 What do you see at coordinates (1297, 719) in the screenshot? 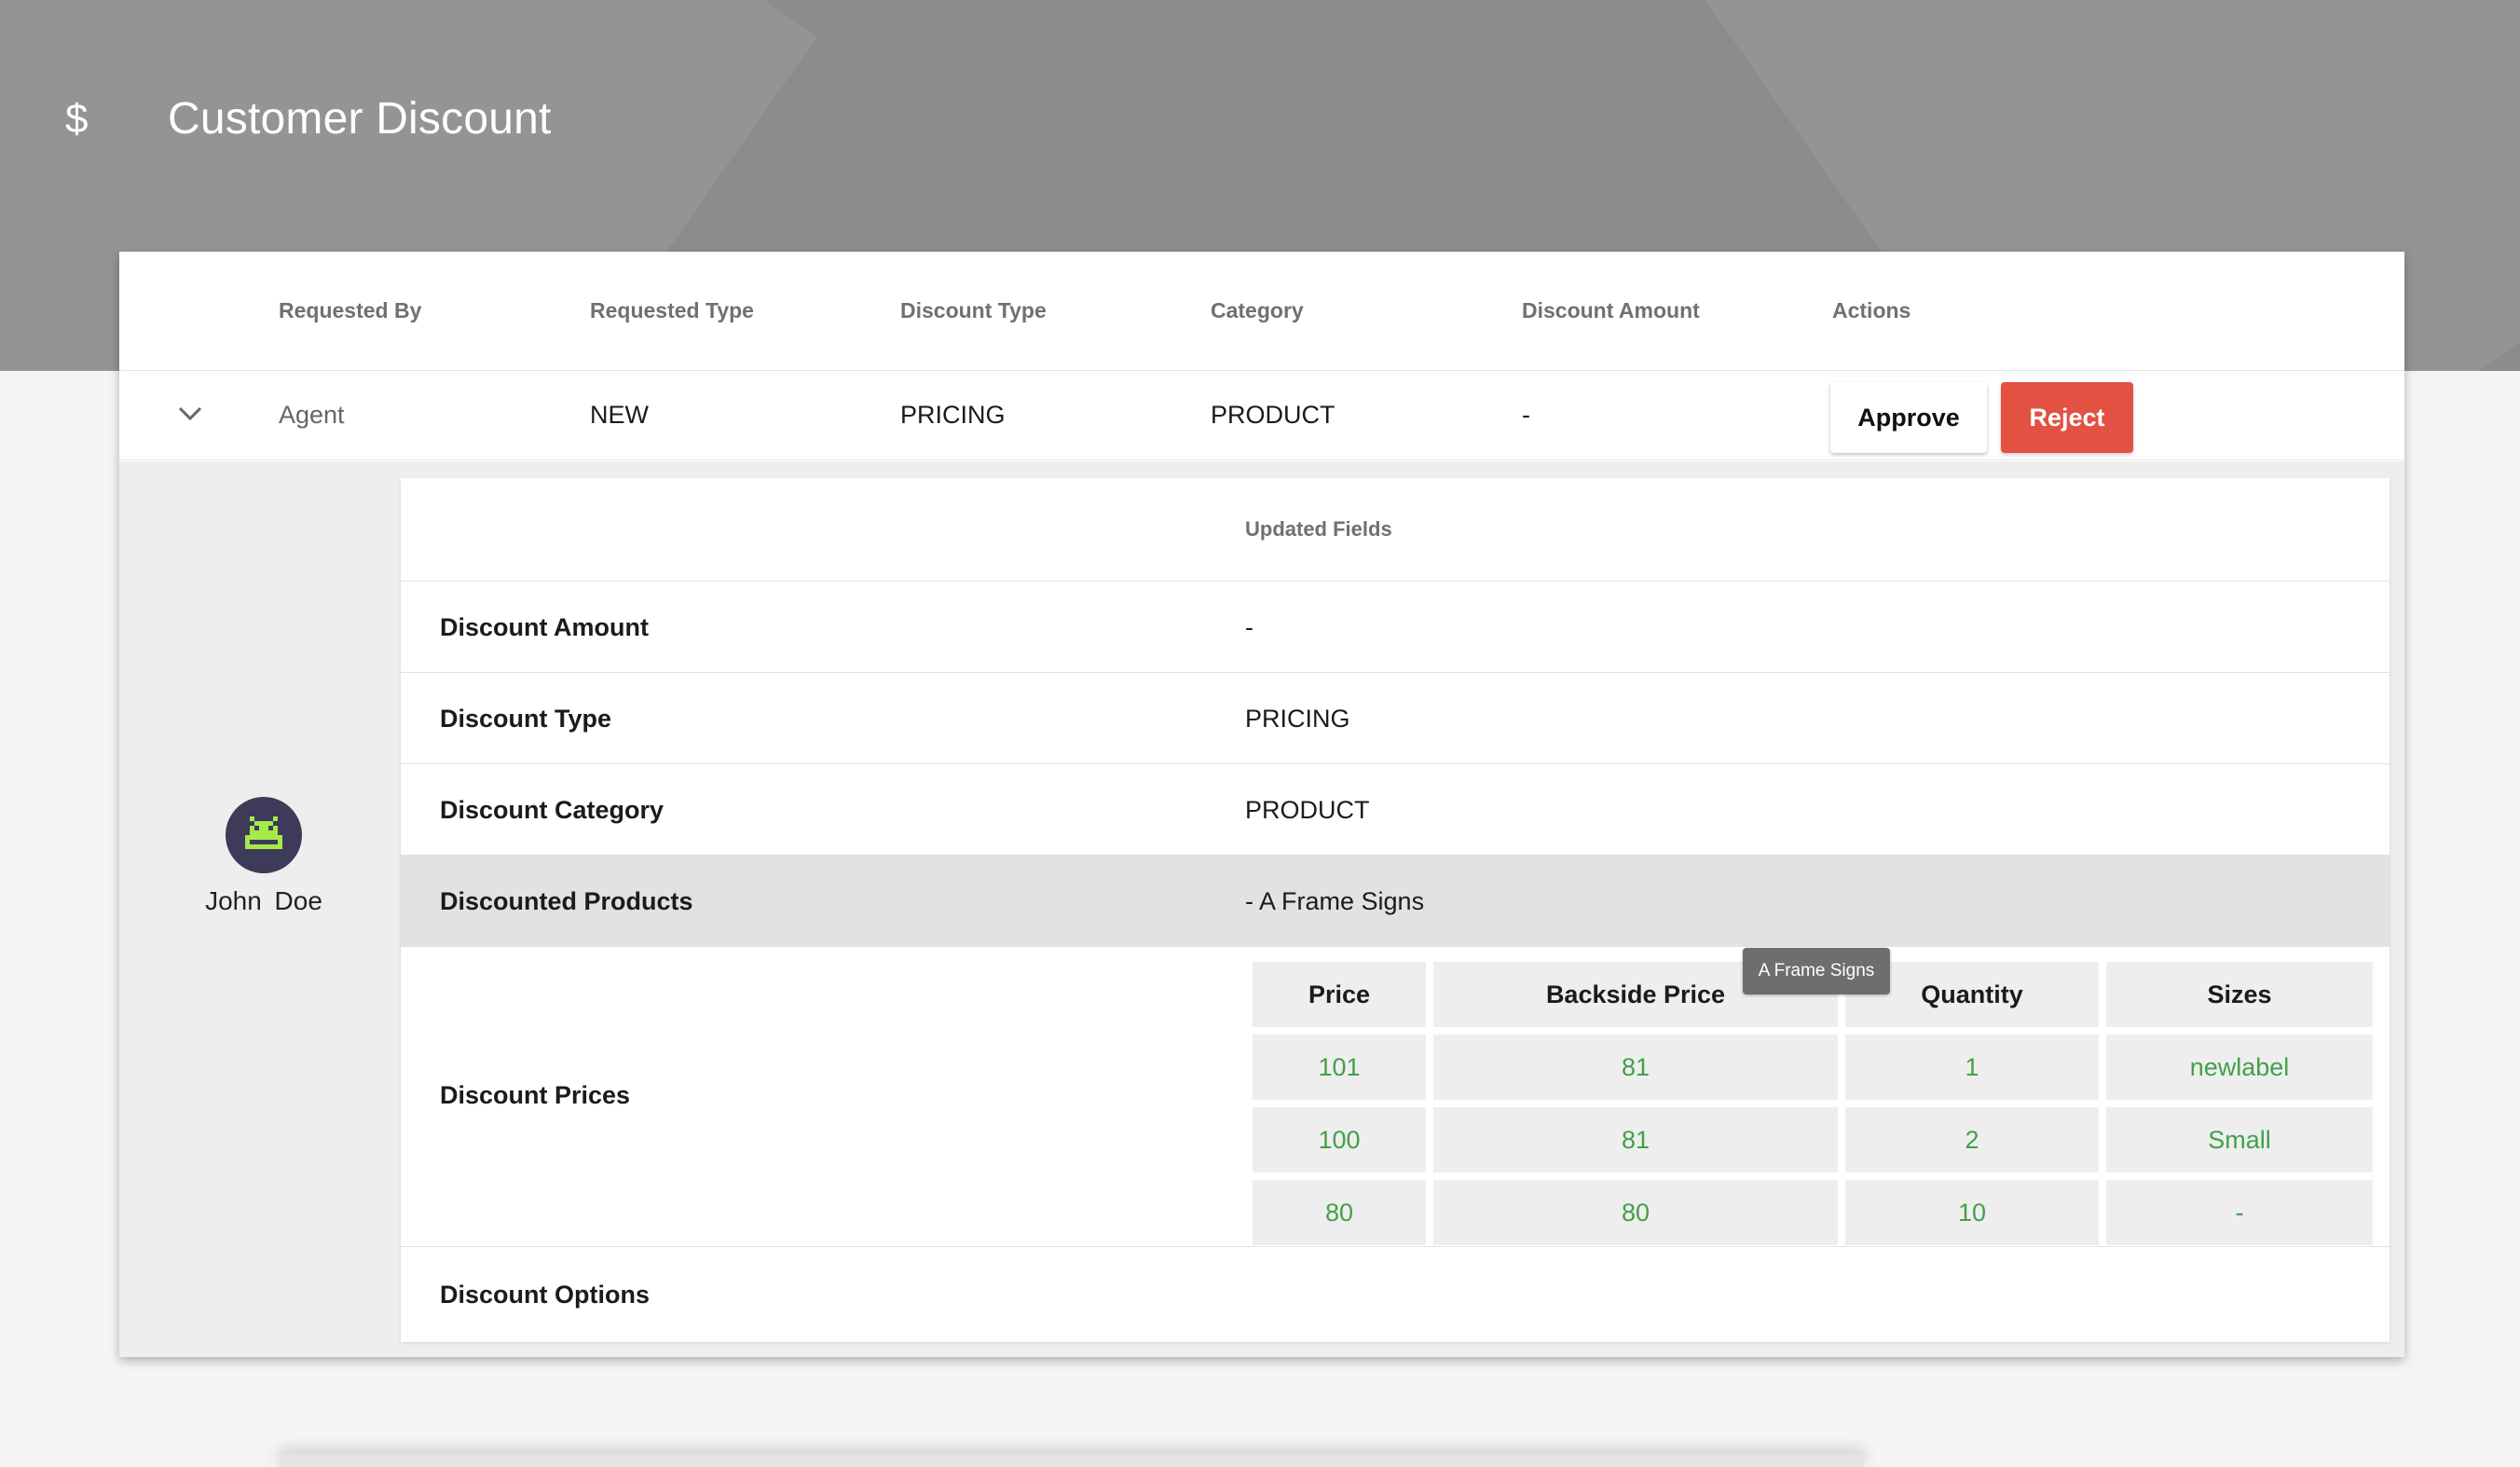
I see `detail-value: PRICING` at bounding box center [1297, 719].